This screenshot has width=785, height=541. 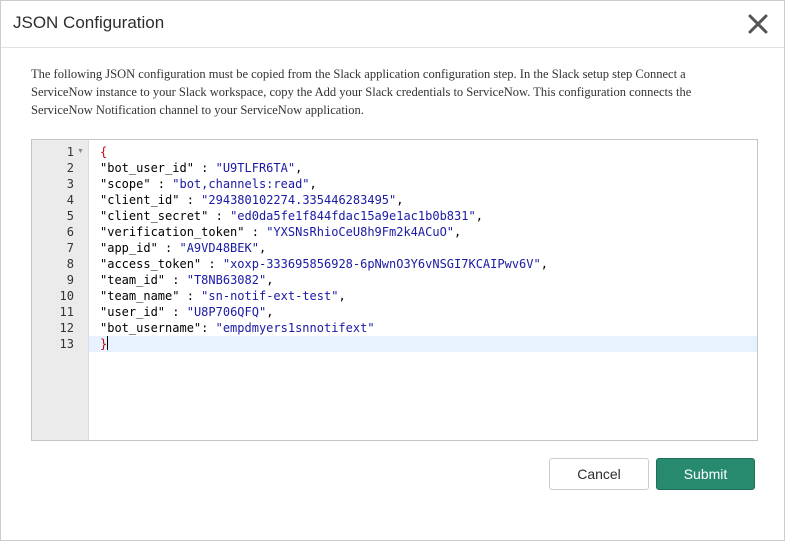 I want to click on line-number: 12, so click(x=66, y=328).